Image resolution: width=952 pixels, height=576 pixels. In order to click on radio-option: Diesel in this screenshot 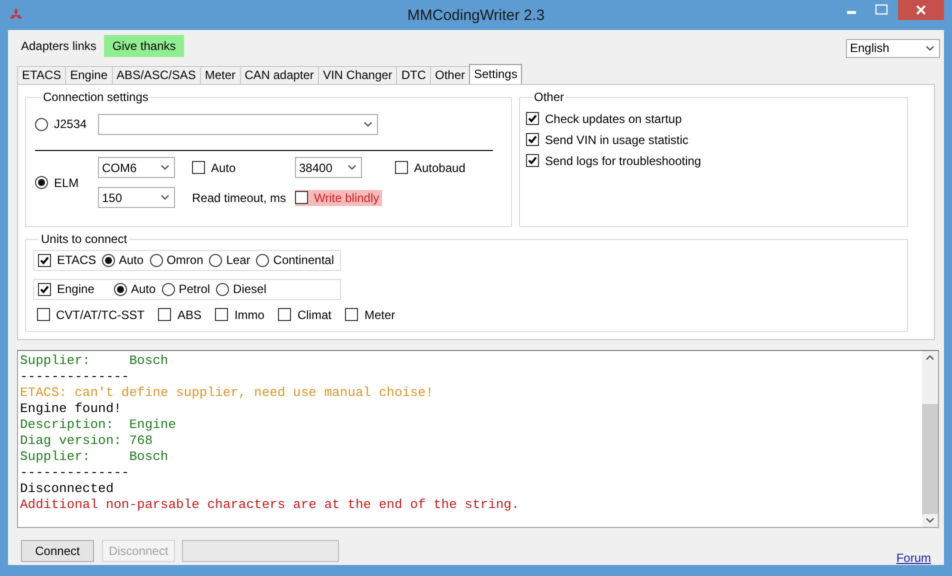, I will do `click(241, 289)`.